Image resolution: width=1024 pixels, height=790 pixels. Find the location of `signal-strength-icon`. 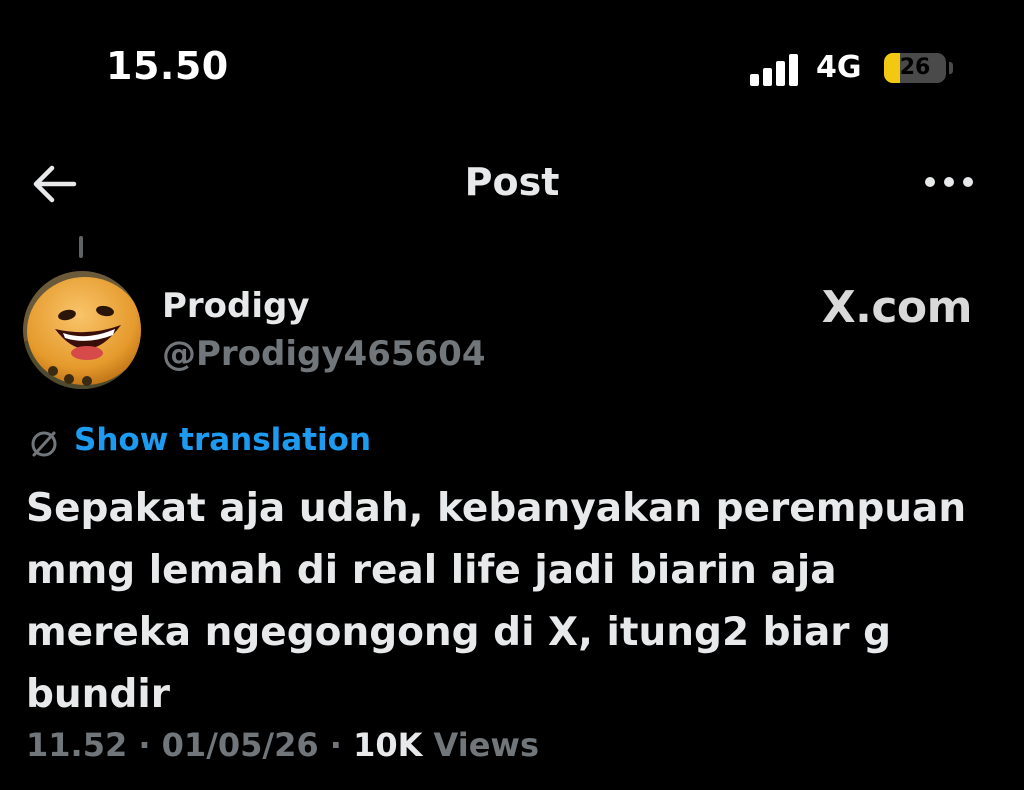

signal-strength-icon is located at coordinates (777, 69).